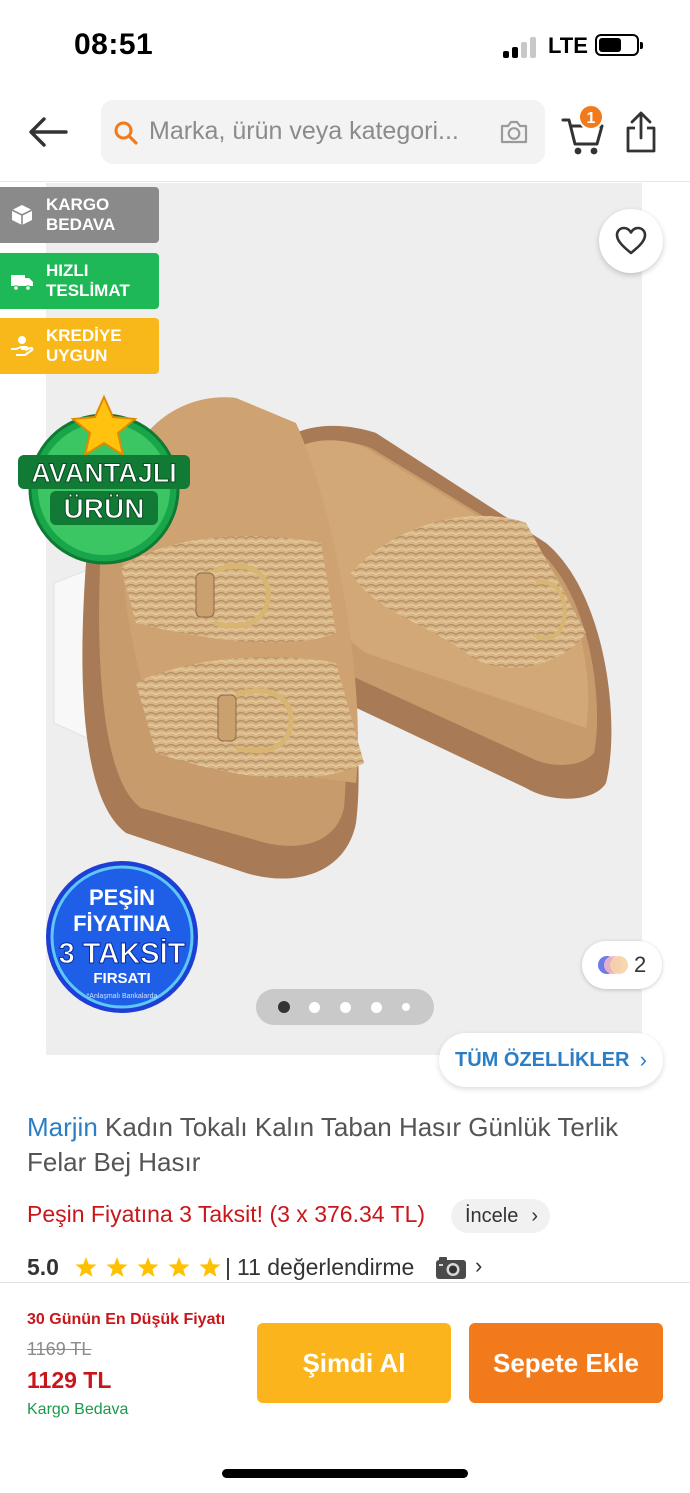 This screenshot has width=690, height=1493. What do you see at coordinates (126, 133) in the screenshot?
I see `search-icon` at bounding box center [126, 133].